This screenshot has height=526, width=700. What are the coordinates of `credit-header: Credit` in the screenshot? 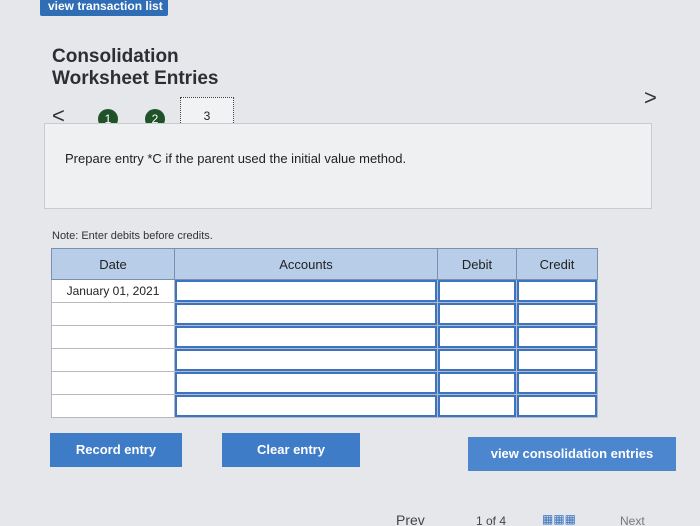 It's located at (557, 264).